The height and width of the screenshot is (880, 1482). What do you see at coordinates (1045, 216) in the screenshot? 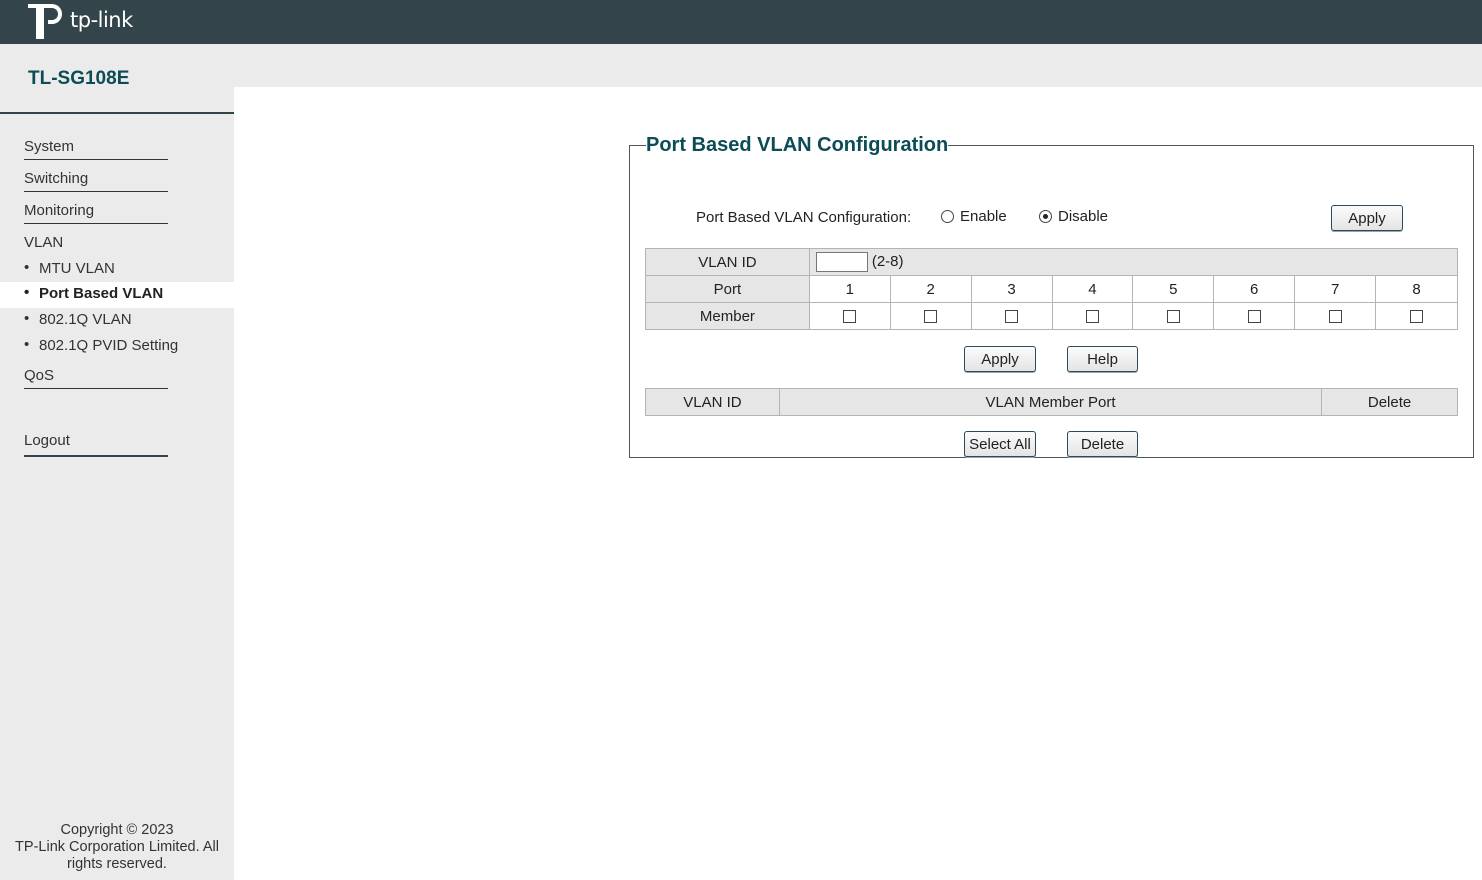
I see `radio-circle-selected` at bounding box center [1045, 216].